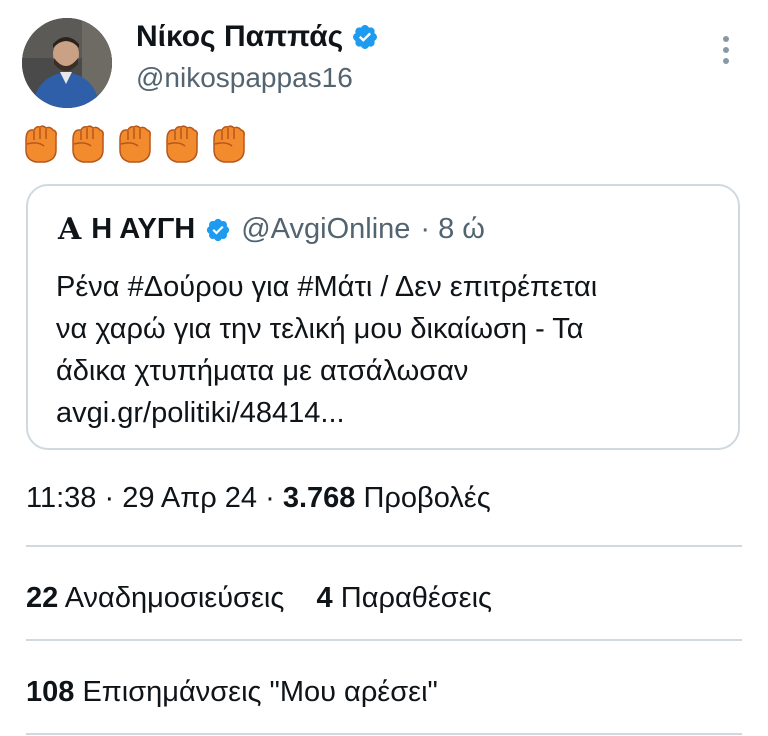 This screenshot has width=768, height=736. What do you see at coordinates (154, 498) in the screenshot?
I see `tweet-datetime: 11:38 · 29 Απρ 24 ·` at bounding box center [154, 498].